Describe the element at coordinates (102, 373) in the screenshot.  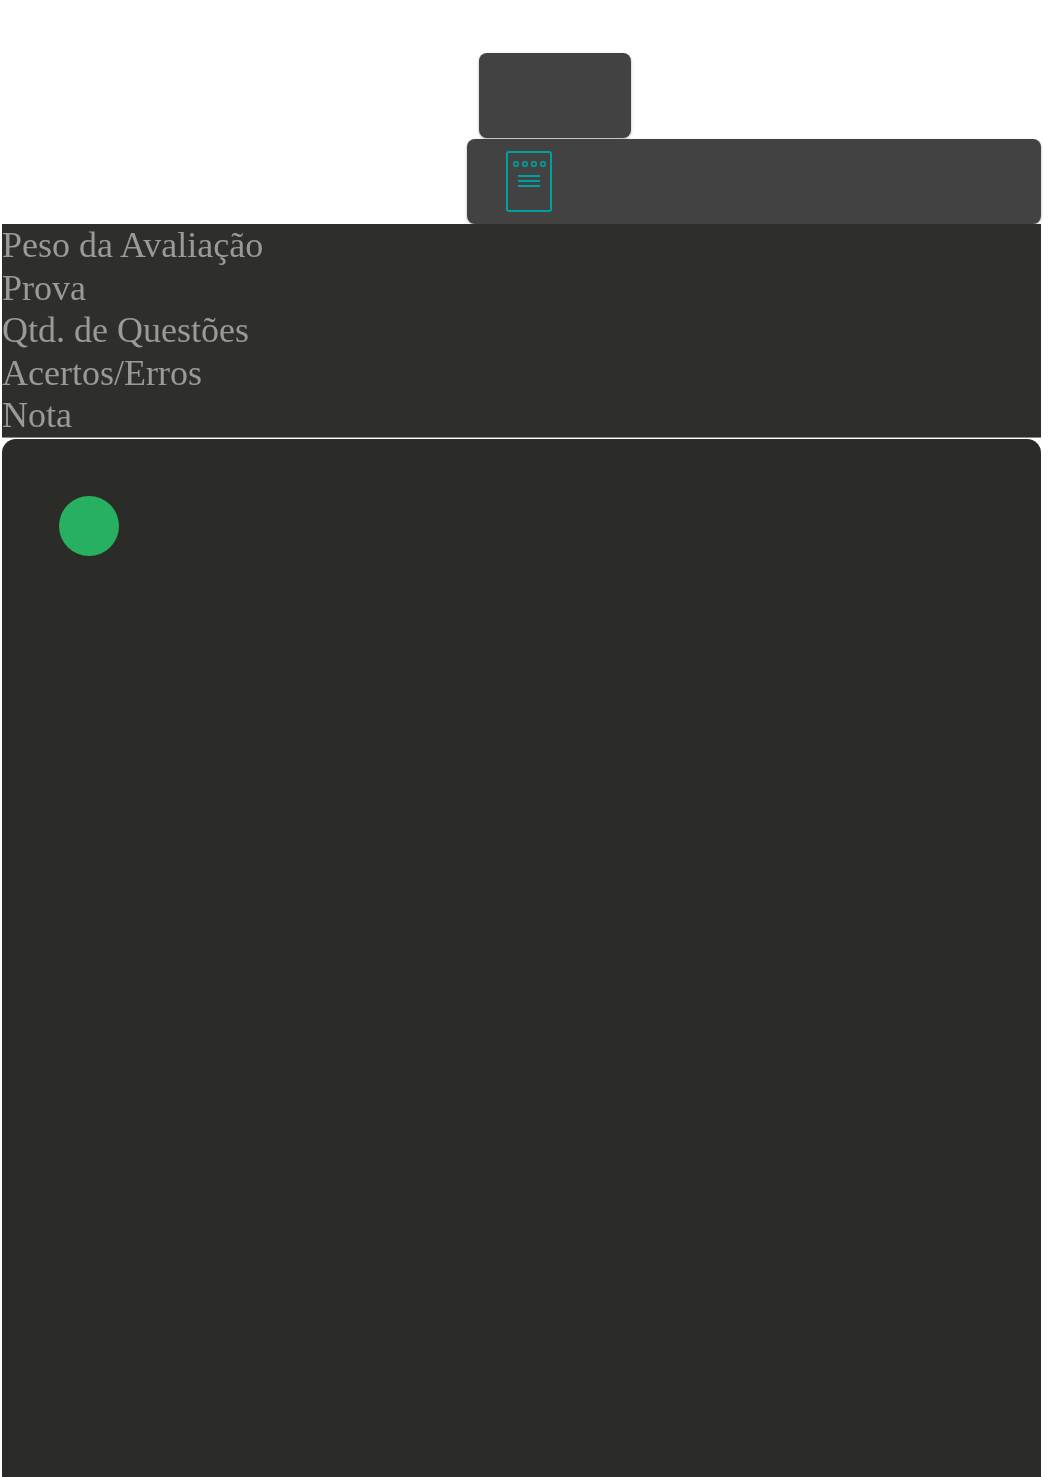
I see `column-header: Acertos/Erros` at that location.